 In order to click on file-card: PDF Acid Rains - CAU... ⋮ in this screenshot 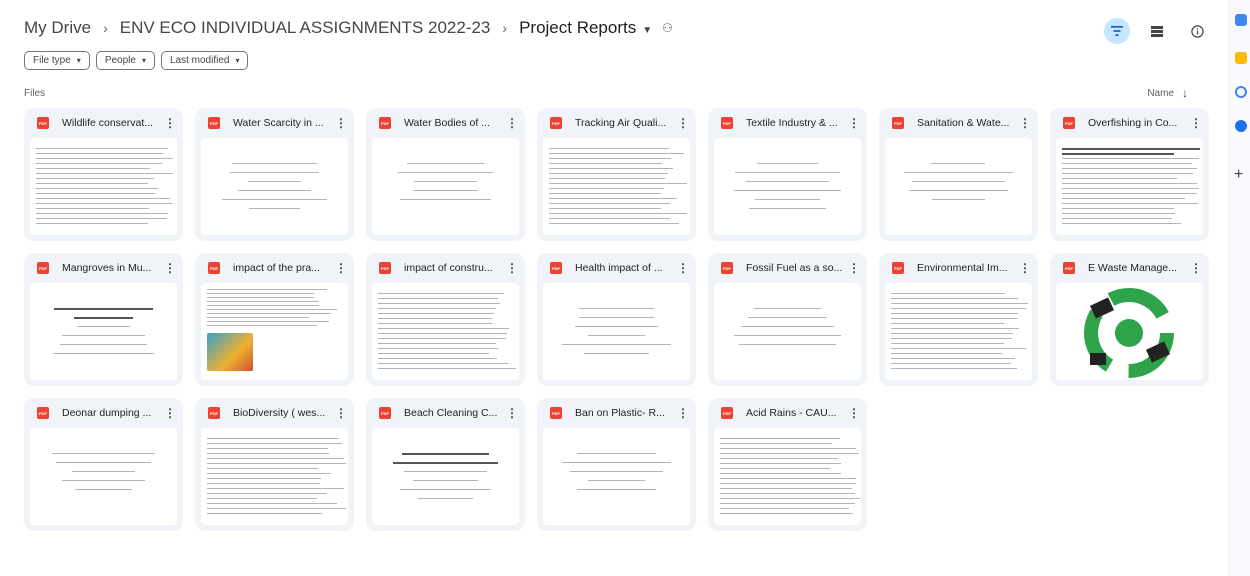, I will do `click(787, 464)`.